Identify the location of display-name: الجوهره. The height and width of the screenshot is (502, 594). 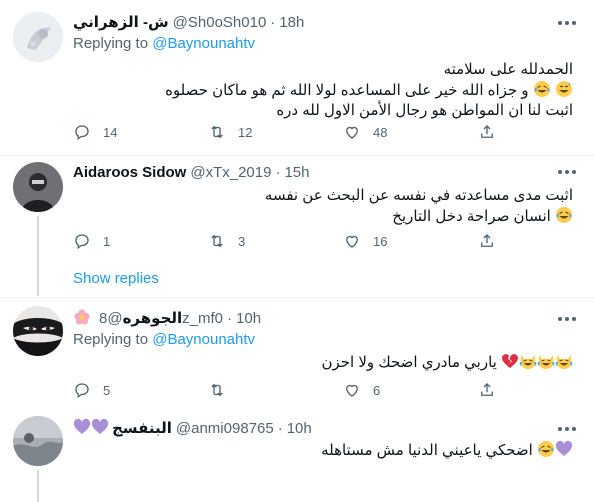
(128, 317).